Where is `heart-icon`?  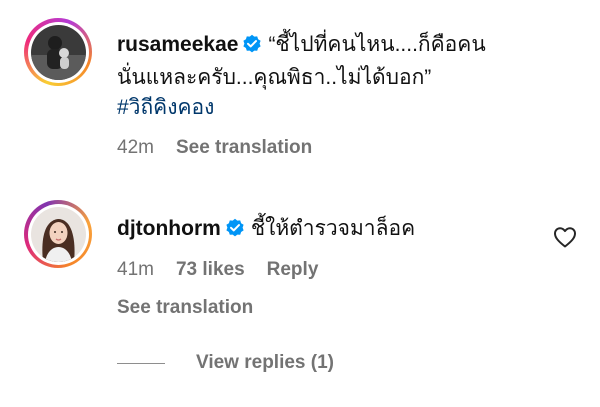 heart-icon is located at coordinates (565, 239).